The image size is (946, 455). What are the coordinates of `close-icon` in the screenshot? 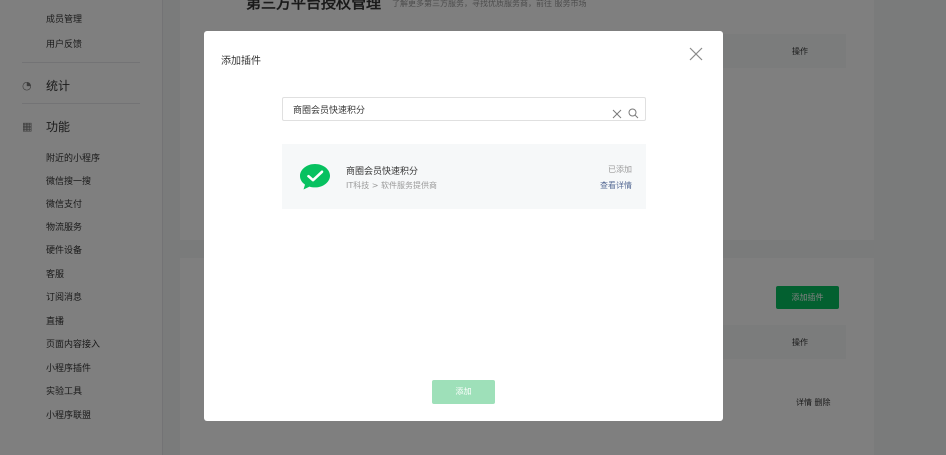 It's located at (696, 54).